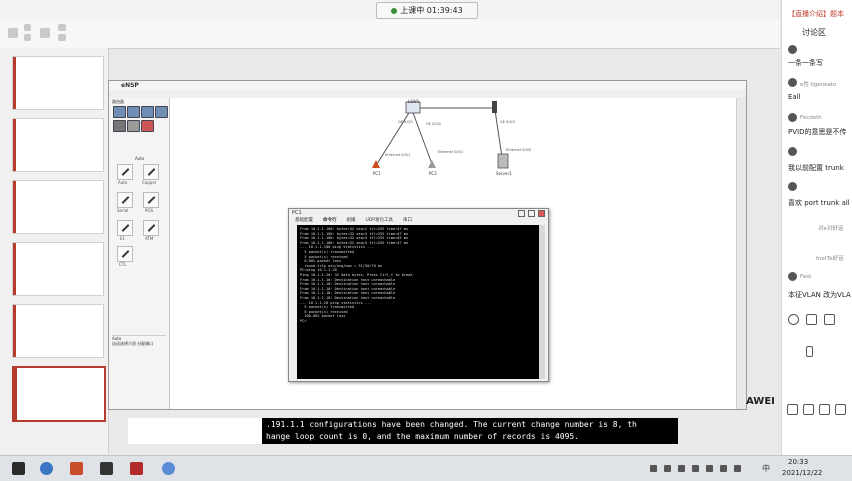 The image size is (852, 481). I want to click on slide-notes-area, so click(195, 431).